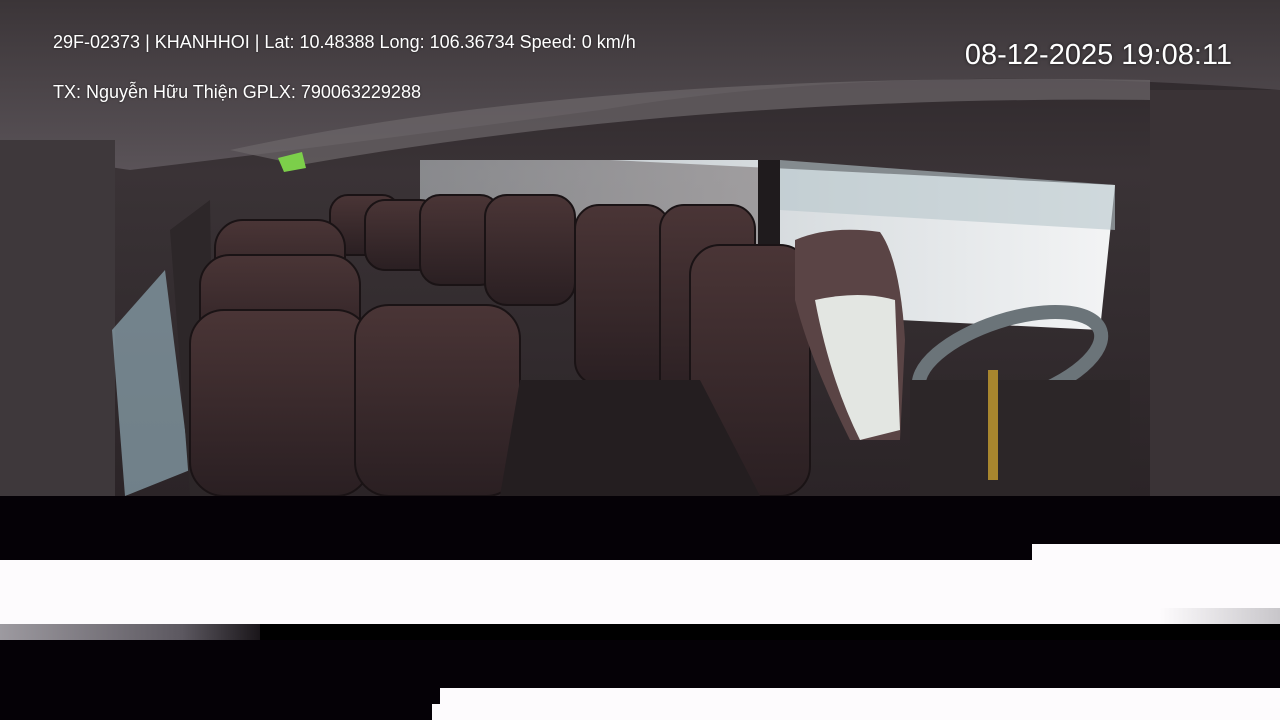 The image size is (1280, 720). What do you see at coordinates (216, 712) in the screenshot?
I see `glitch-notch-bottom` at bounding box center [216, 712].